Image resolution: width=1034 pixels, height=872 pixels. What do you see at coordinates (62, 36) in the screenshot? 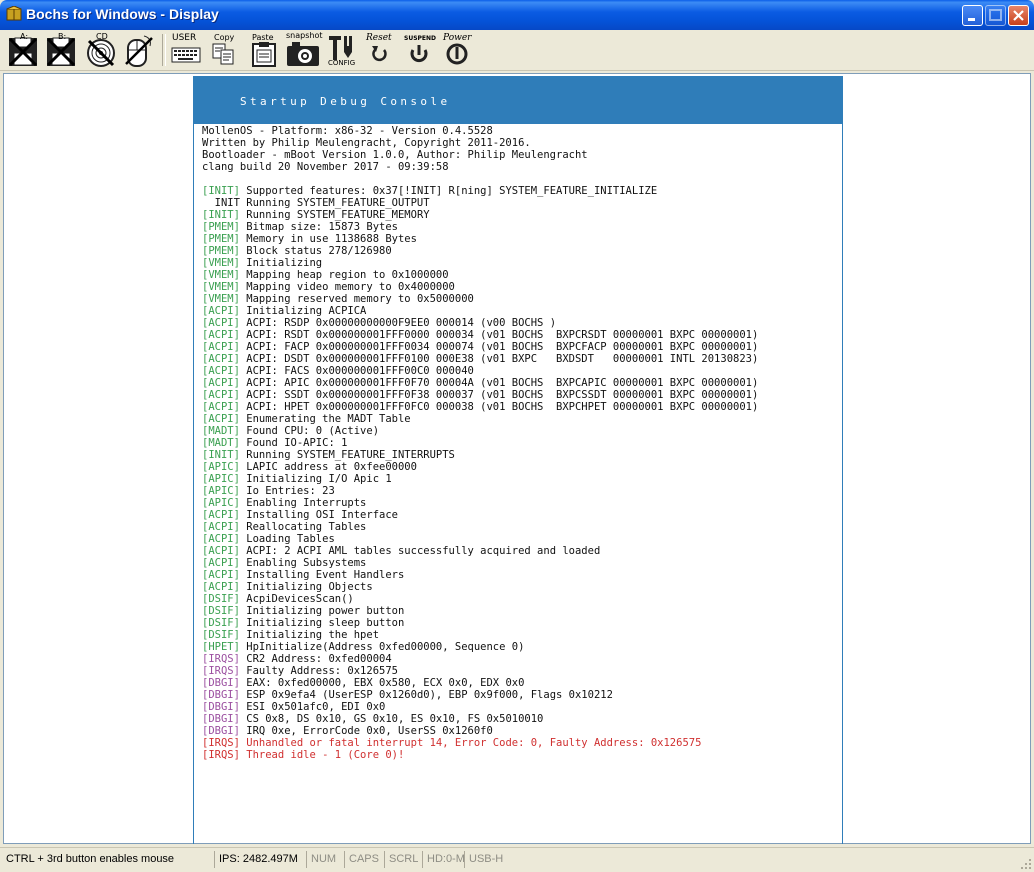
I see `floppy-b-label: B:` at bounding box center [62, 36].